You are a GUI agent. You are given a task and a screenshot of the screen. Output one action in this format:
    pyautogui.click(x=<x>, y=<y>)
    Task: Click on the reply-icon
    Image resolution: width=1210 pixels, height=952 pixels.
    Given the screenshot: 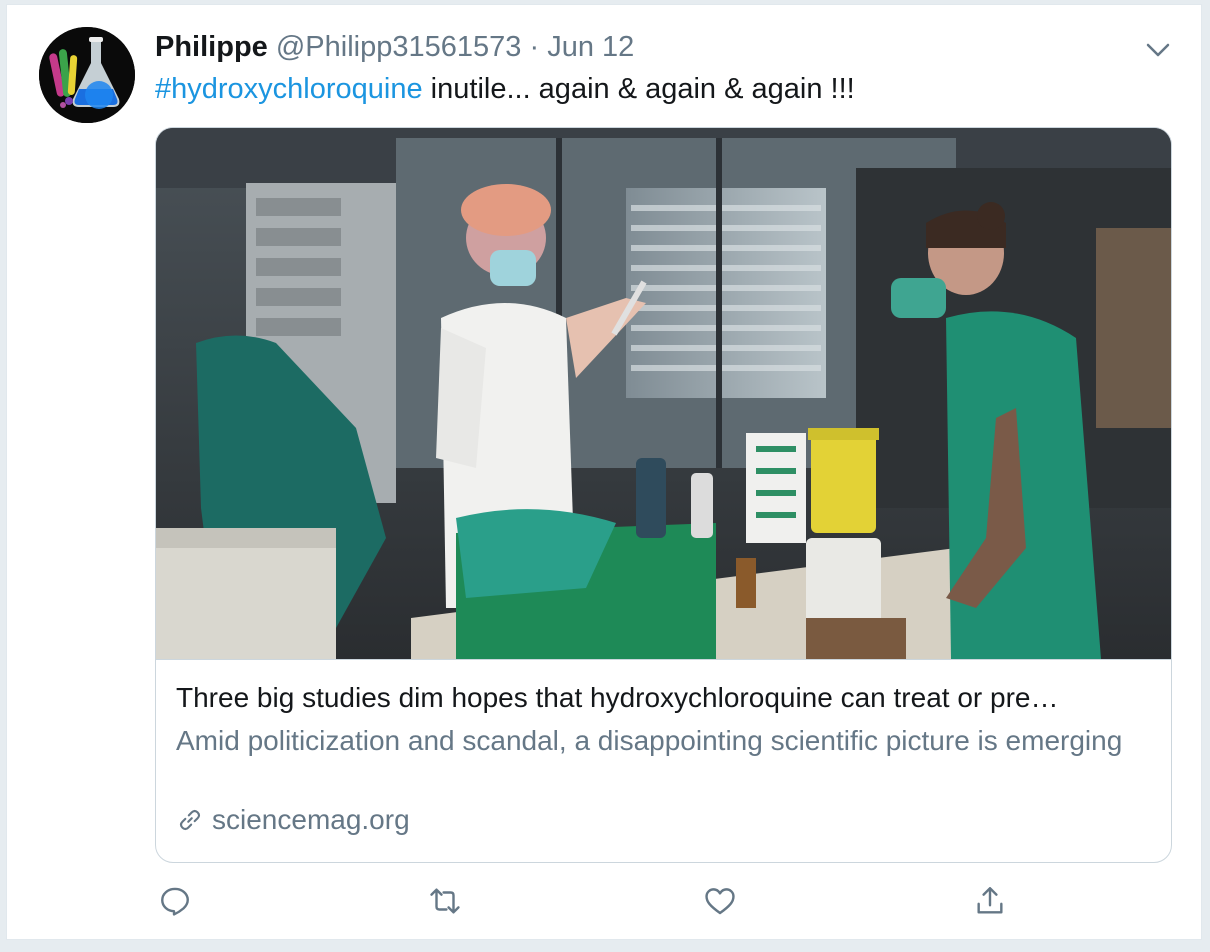 What is the action you would take?
    pyautogui.click(x=175, y=901)
    